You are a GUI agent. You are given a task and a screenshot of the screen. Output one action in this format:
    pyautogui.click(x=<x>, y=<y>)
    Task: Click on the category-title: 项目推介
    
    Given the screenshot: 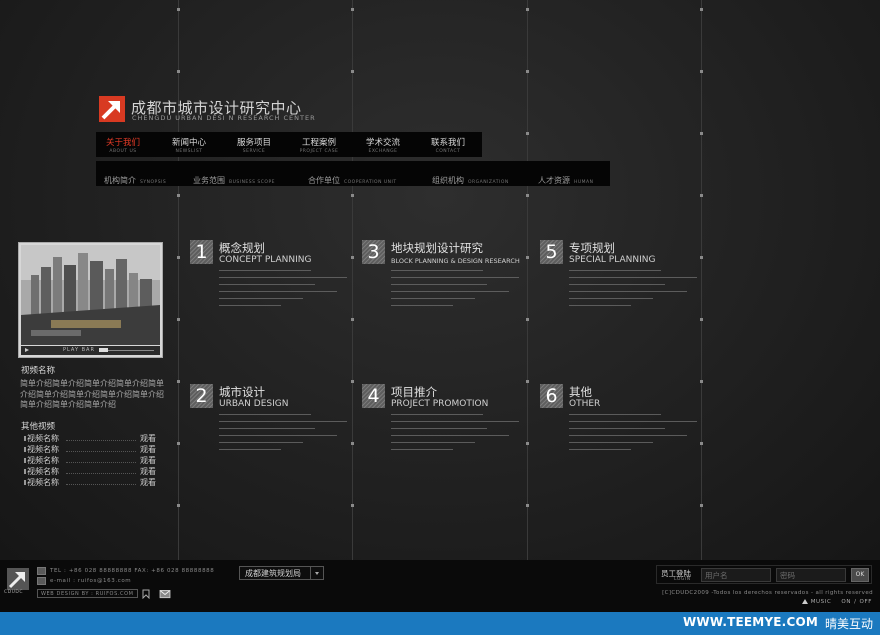 What is the action you would take?
    pyautogui.click(x=414, y=392)
    